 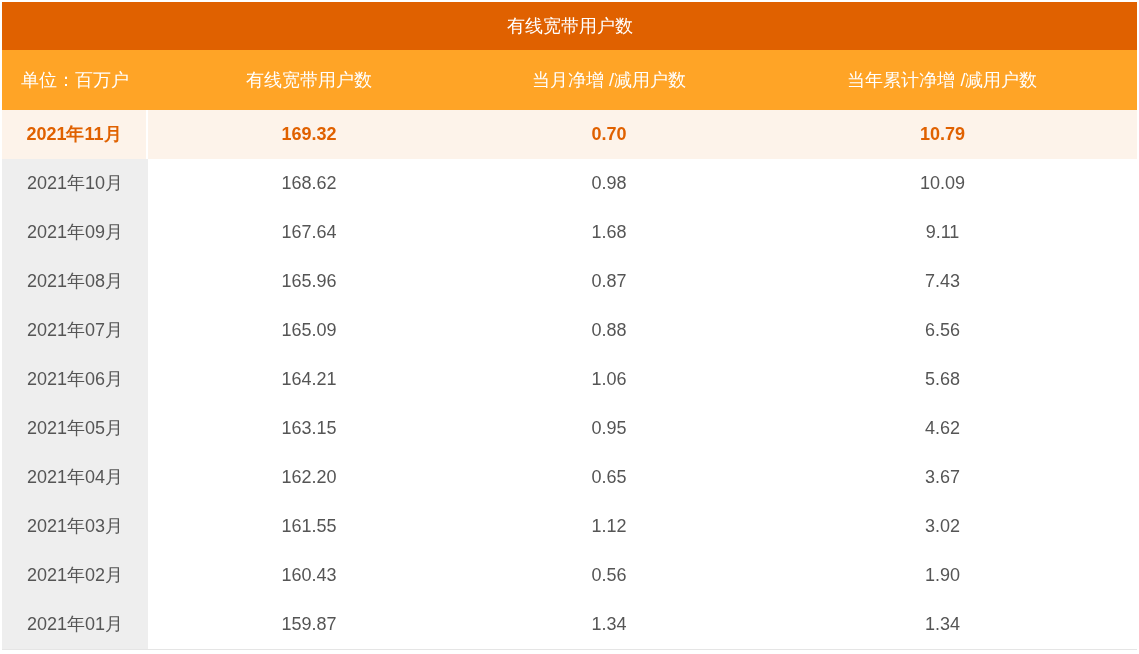 I want to click on table-cell: 2021年09月, so click(x=75, y=232).